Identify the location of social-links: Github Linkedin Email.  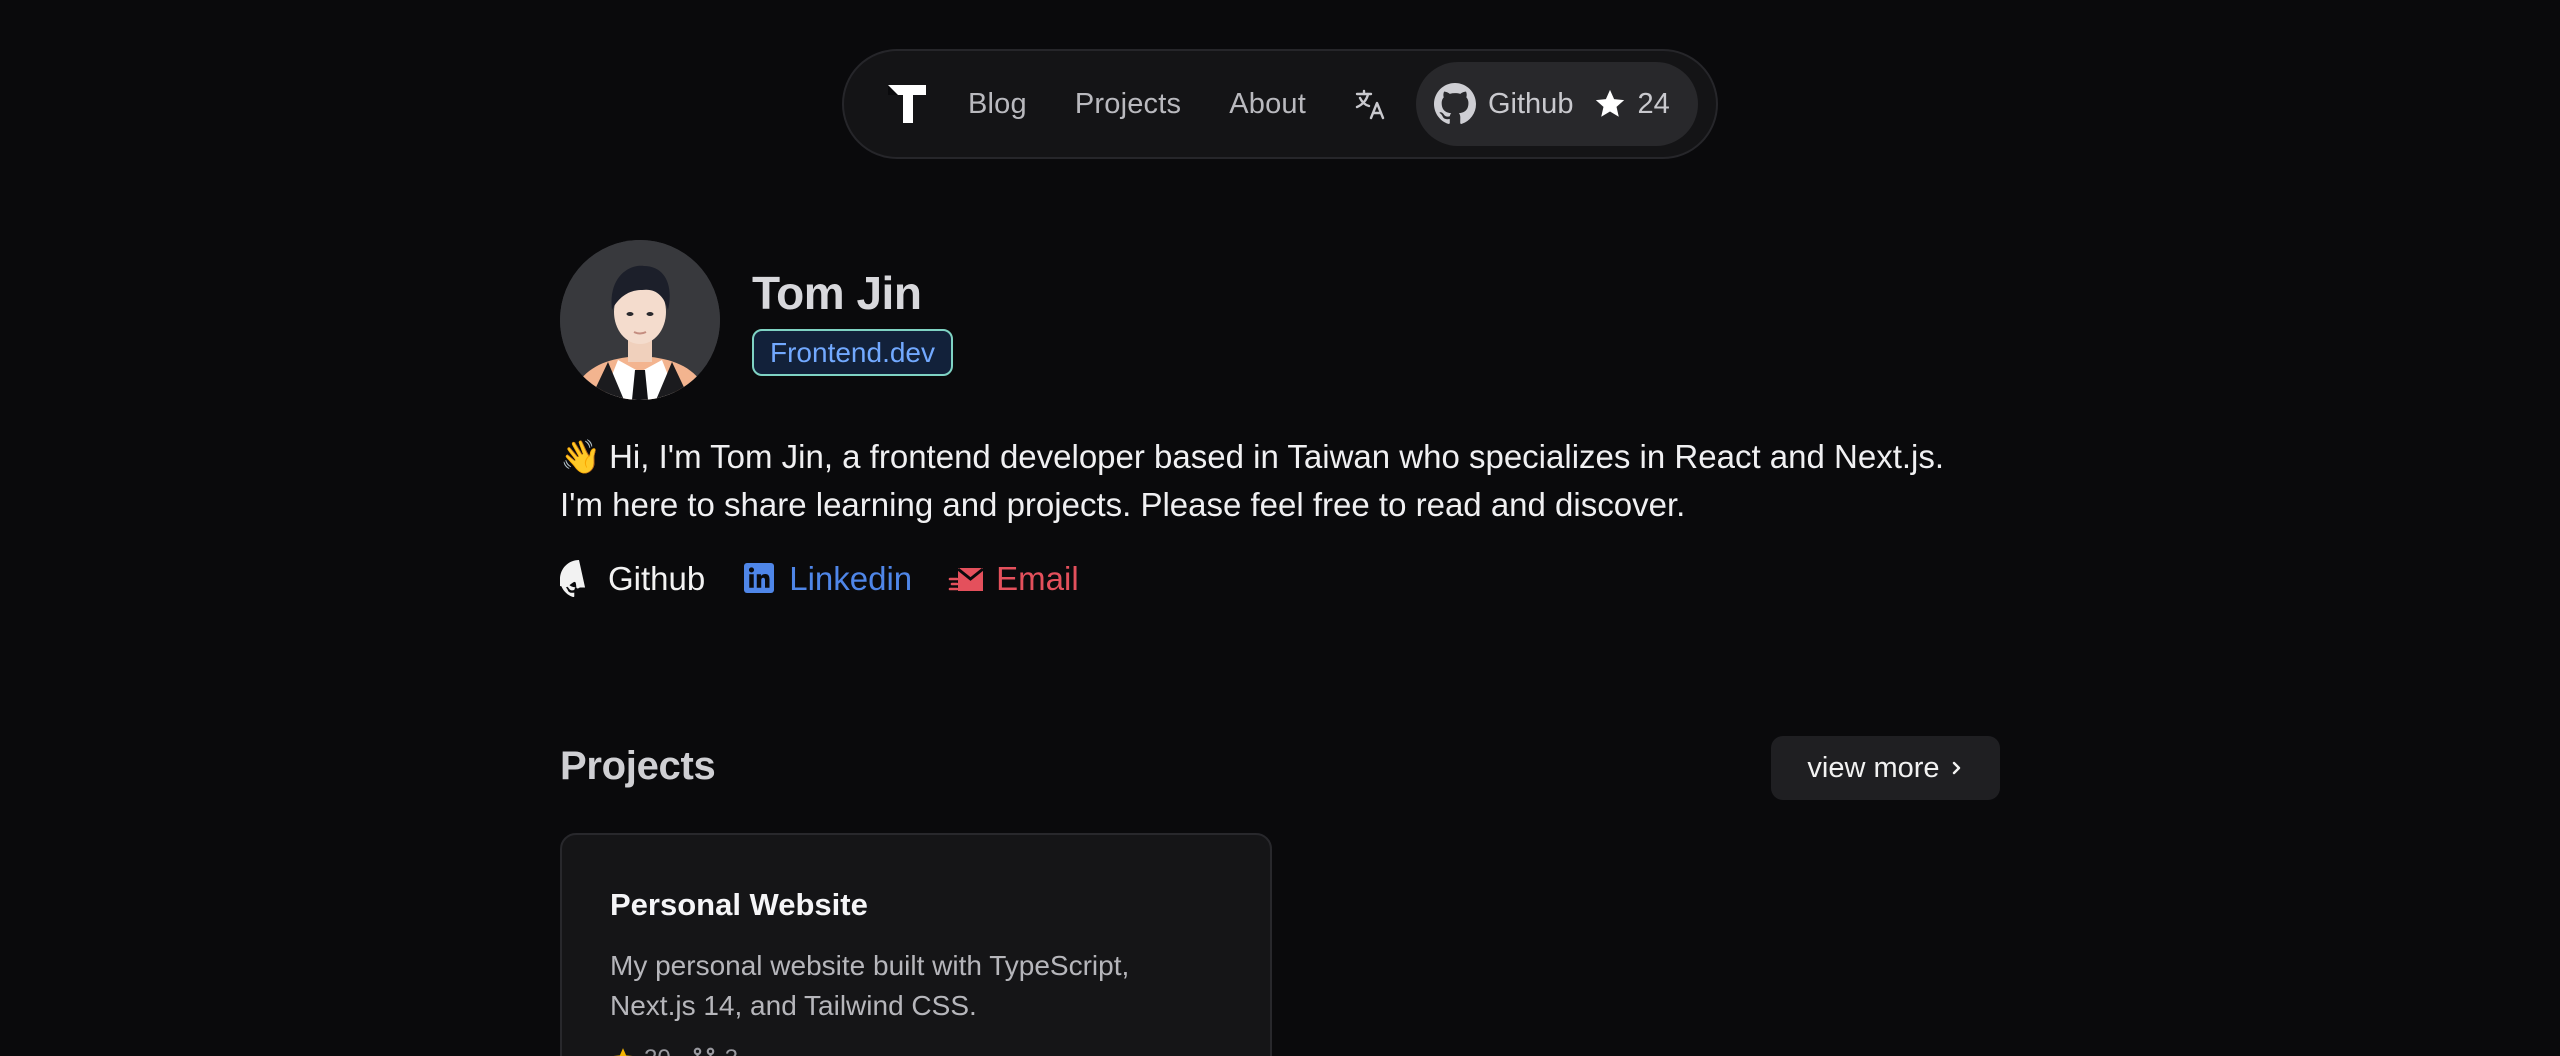
(837, 579).